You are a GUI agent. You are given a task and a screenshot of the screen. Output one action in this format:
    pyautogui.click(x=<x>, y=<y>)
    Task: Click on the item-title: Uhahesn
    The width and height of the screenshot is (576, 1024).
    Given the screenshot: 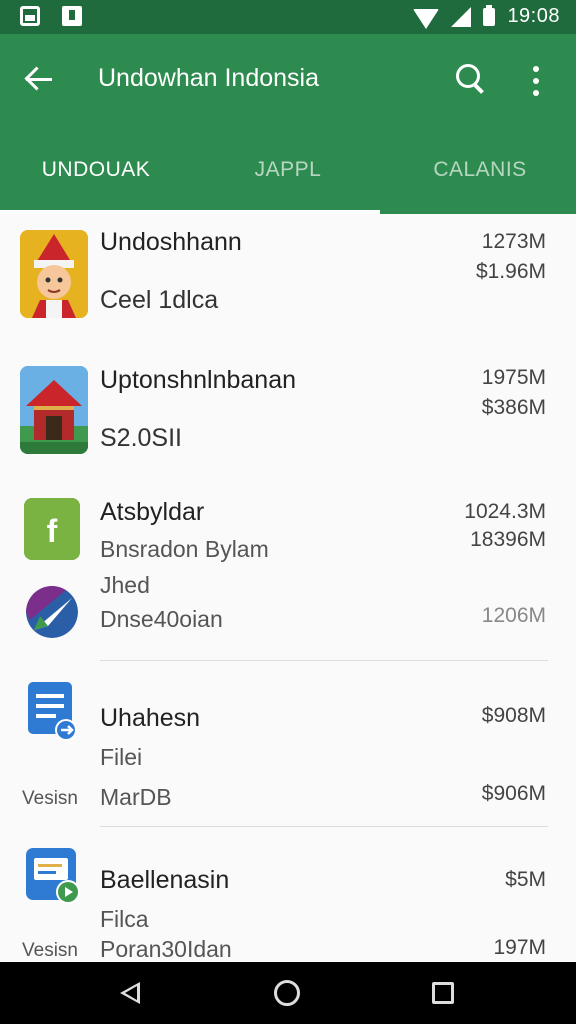 What is the action you would take?
    pyautogui.click(x=150, y=718)
    